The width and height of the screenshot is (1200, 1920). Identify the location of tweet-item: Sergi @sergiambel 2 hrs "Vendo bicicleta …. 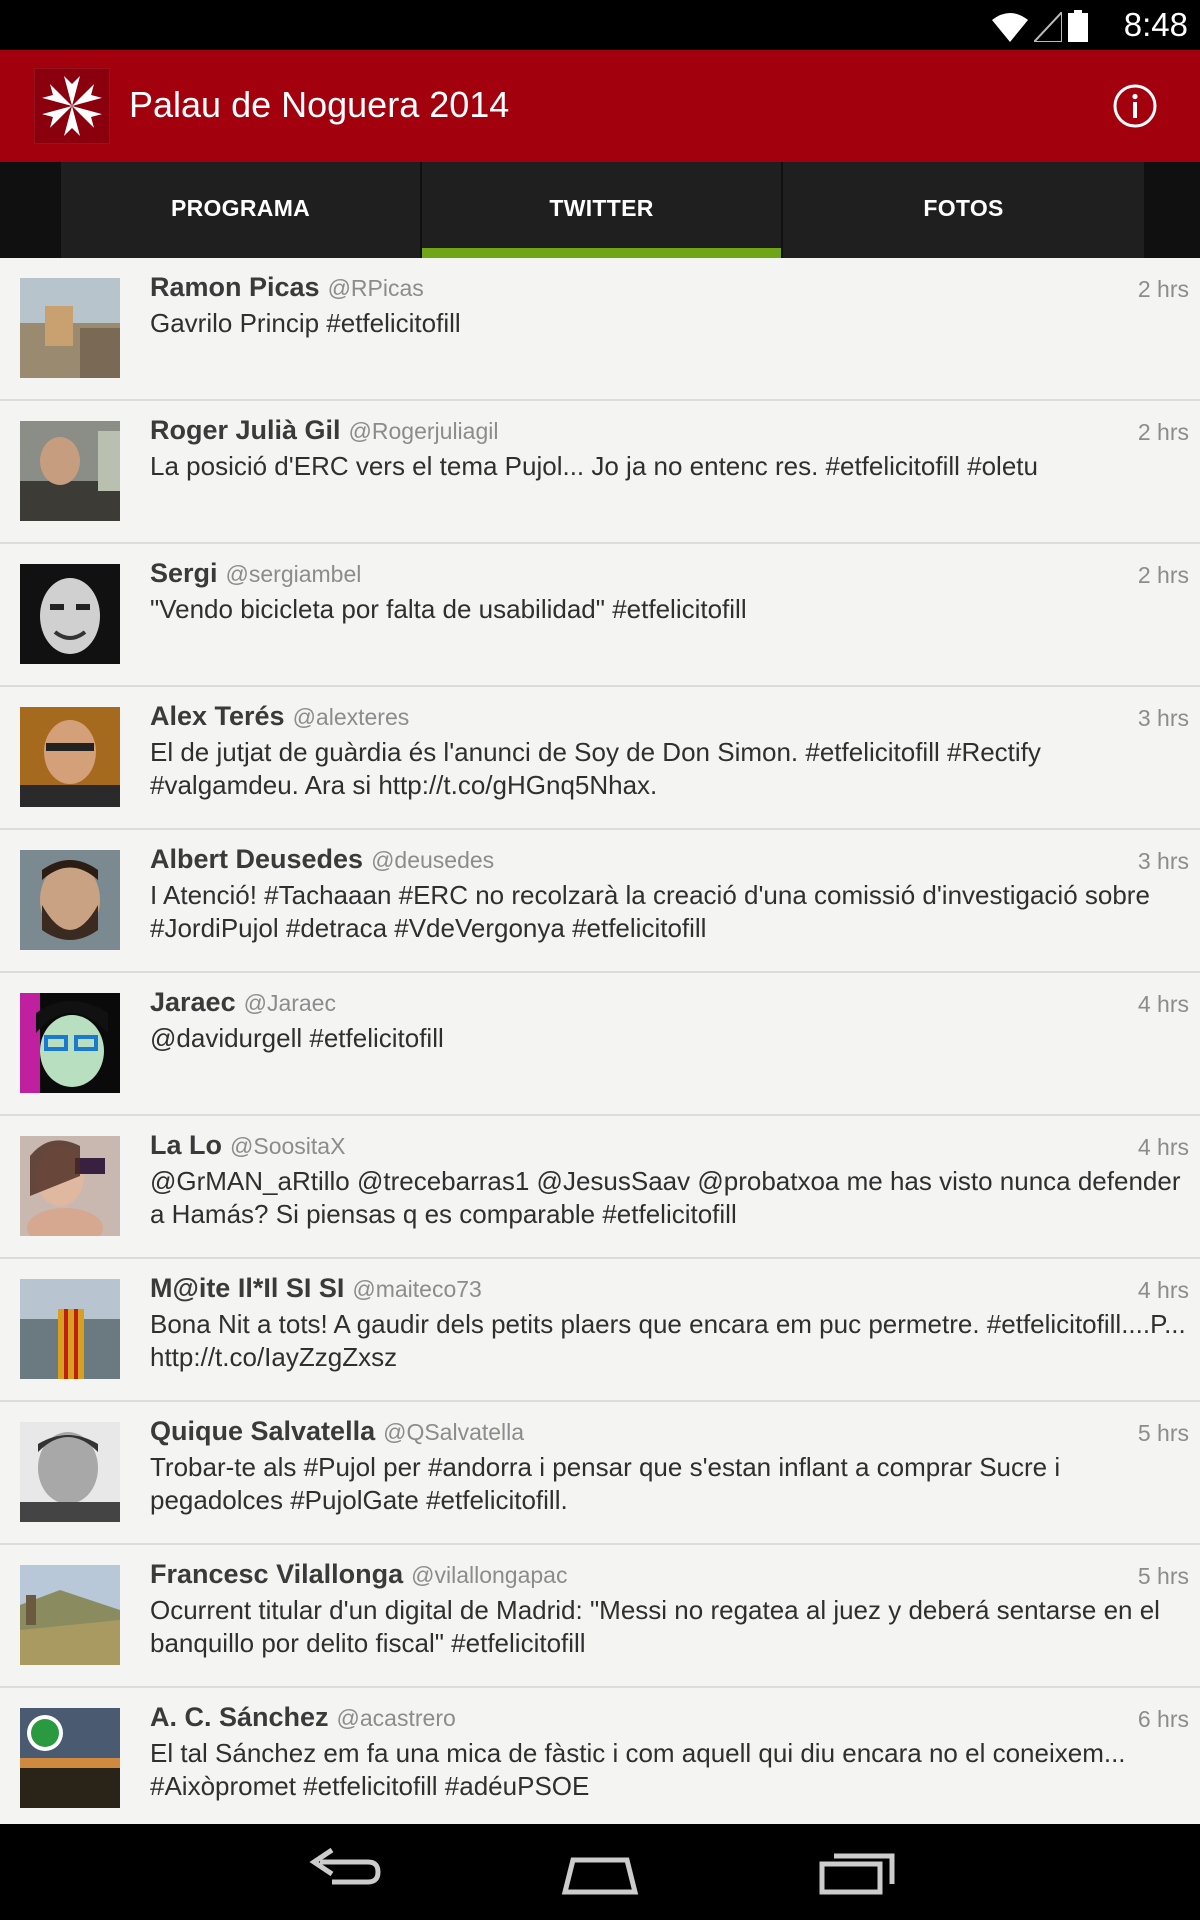
(600, 615).